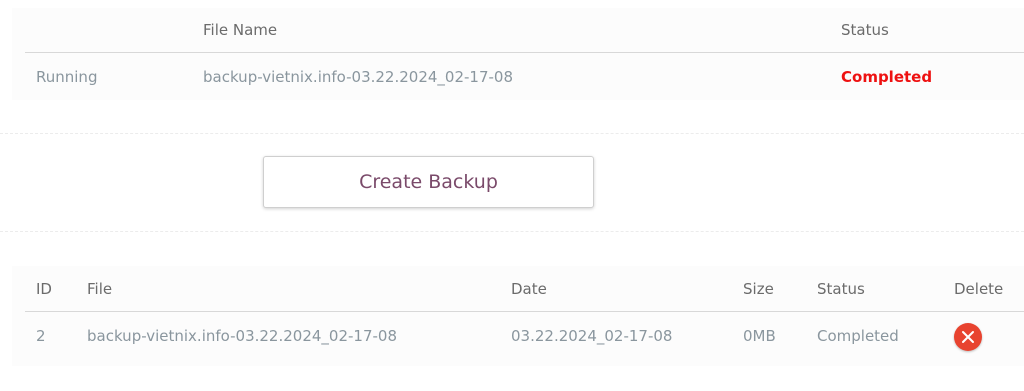 The image size is (1024, 391). What do you see at coordinates (100, 289) in the screenshot?
I see `backups-header-file: File` at bounding box center [100, 289].